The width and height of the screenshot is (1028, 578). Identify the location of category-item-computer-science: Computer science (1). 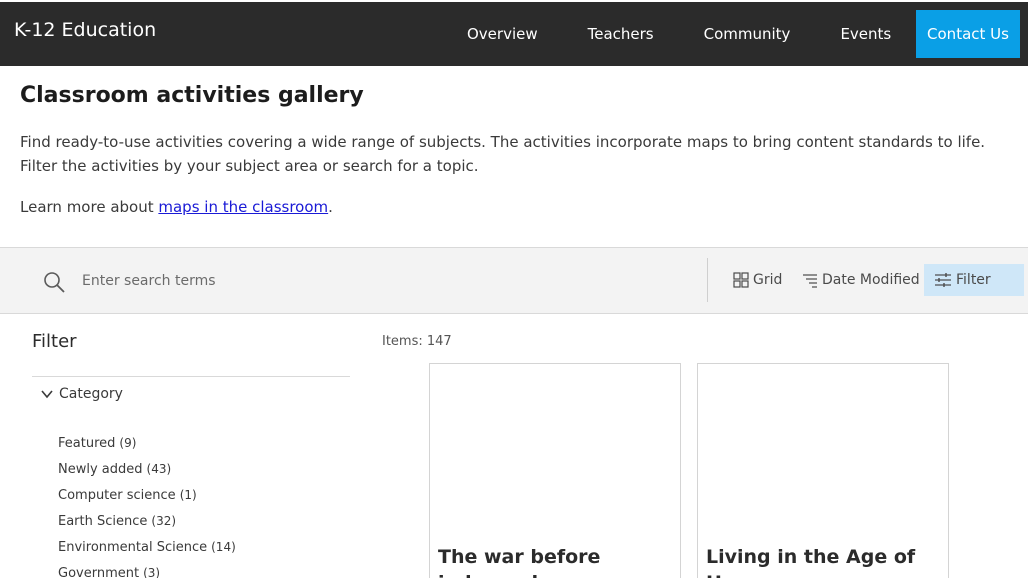
(147, 495).